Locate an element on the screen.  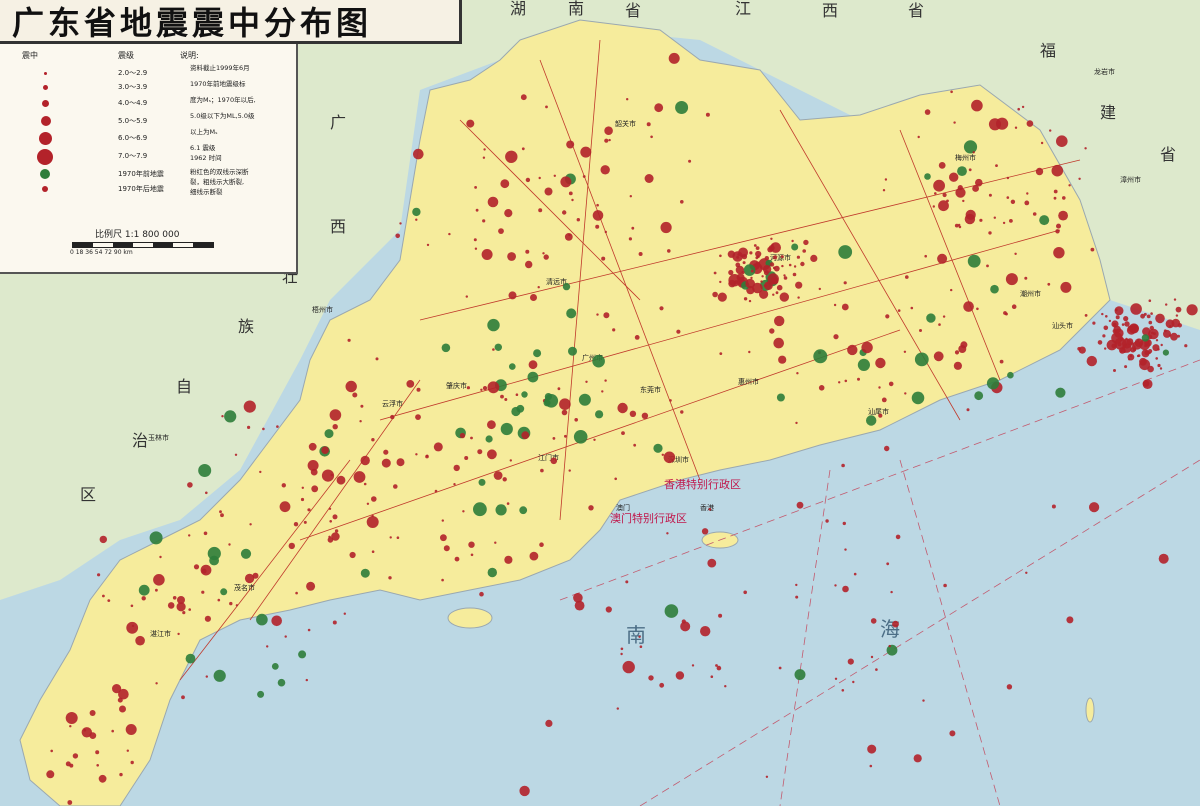
label-jian: 建 is located at coordinates (1108, 112).